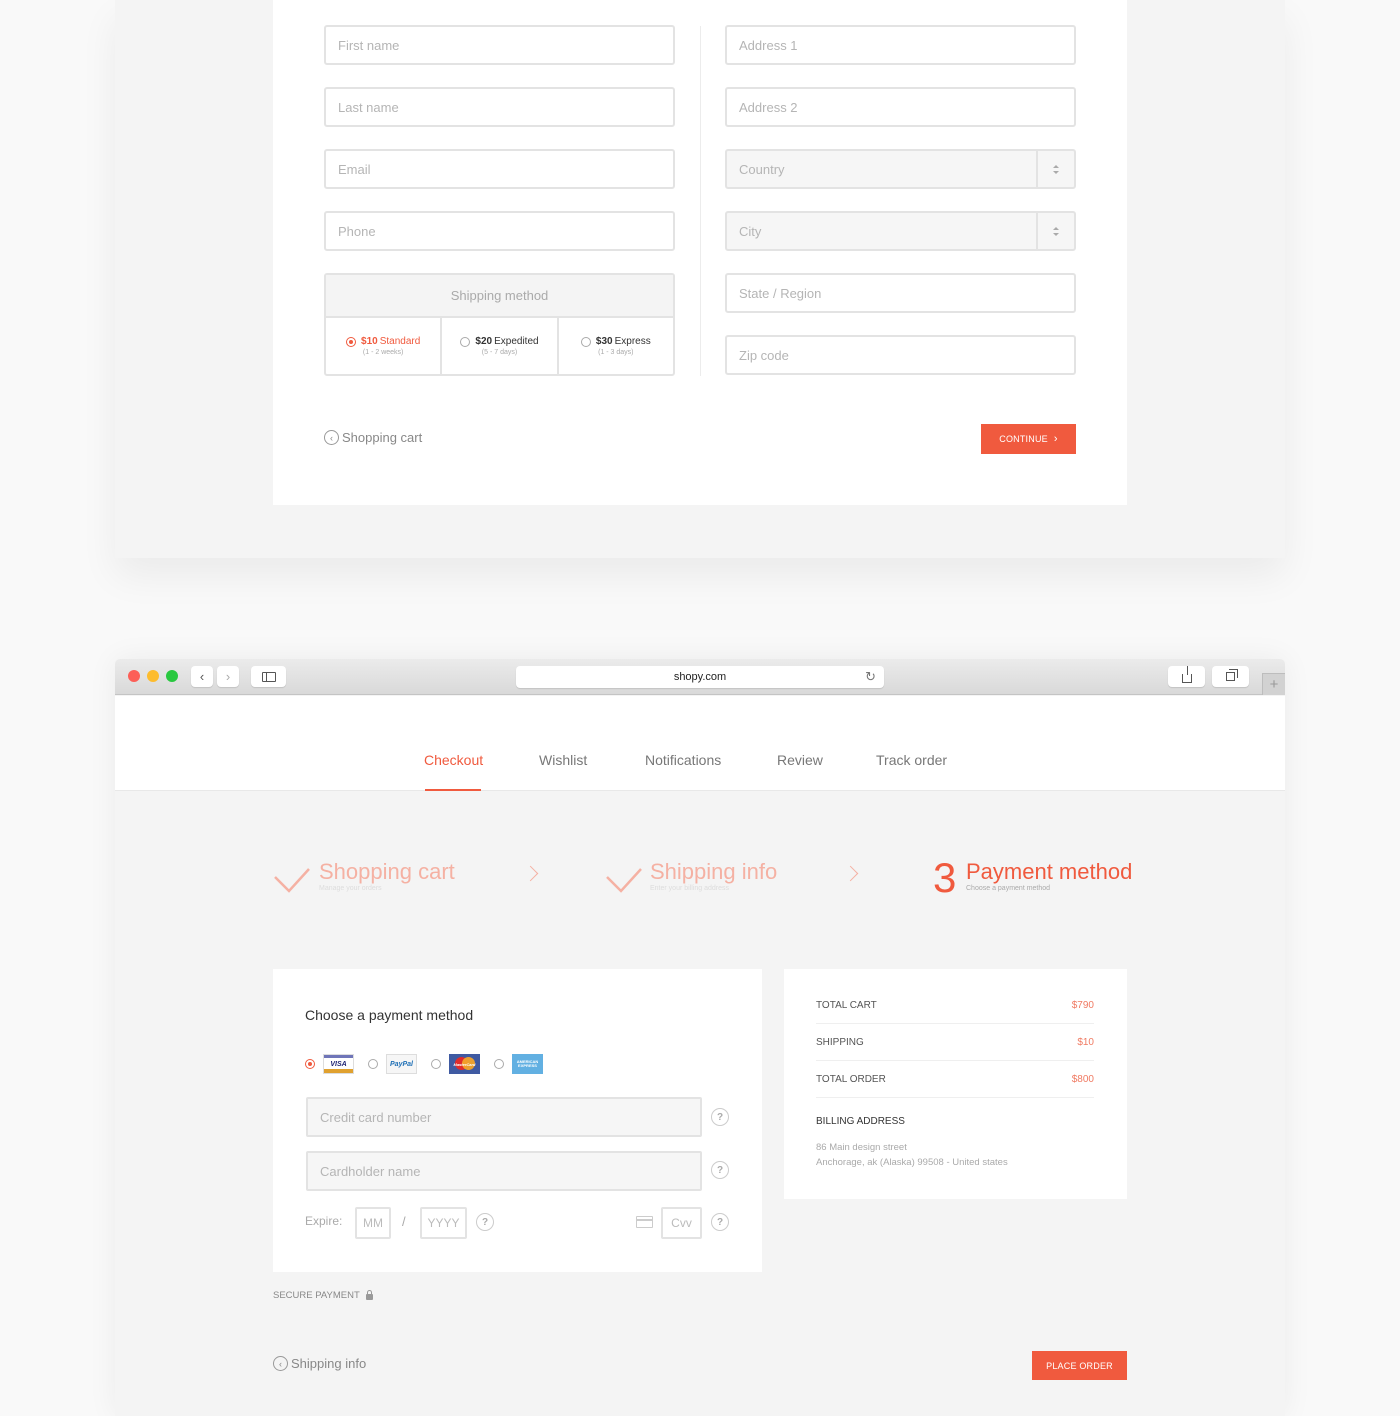 This screenshot has width=1400, height=1416. What do you see at coordinates (616, 352) in the screenshot?
I see `option-duration: (1 - 3 days)` at bounding box center [616, 352].